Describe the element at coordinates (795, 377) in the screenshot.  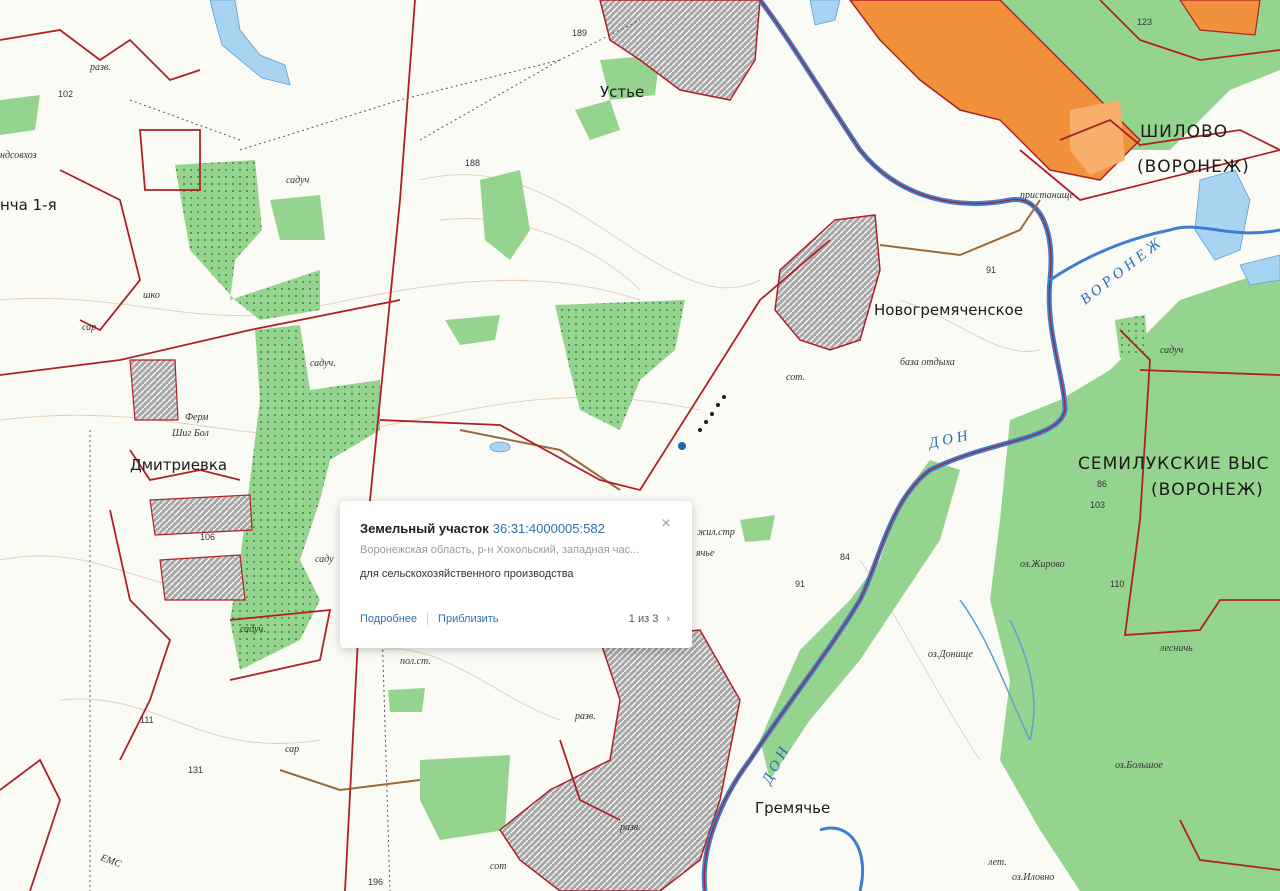
I see `label-sot1: сот.` at that location.